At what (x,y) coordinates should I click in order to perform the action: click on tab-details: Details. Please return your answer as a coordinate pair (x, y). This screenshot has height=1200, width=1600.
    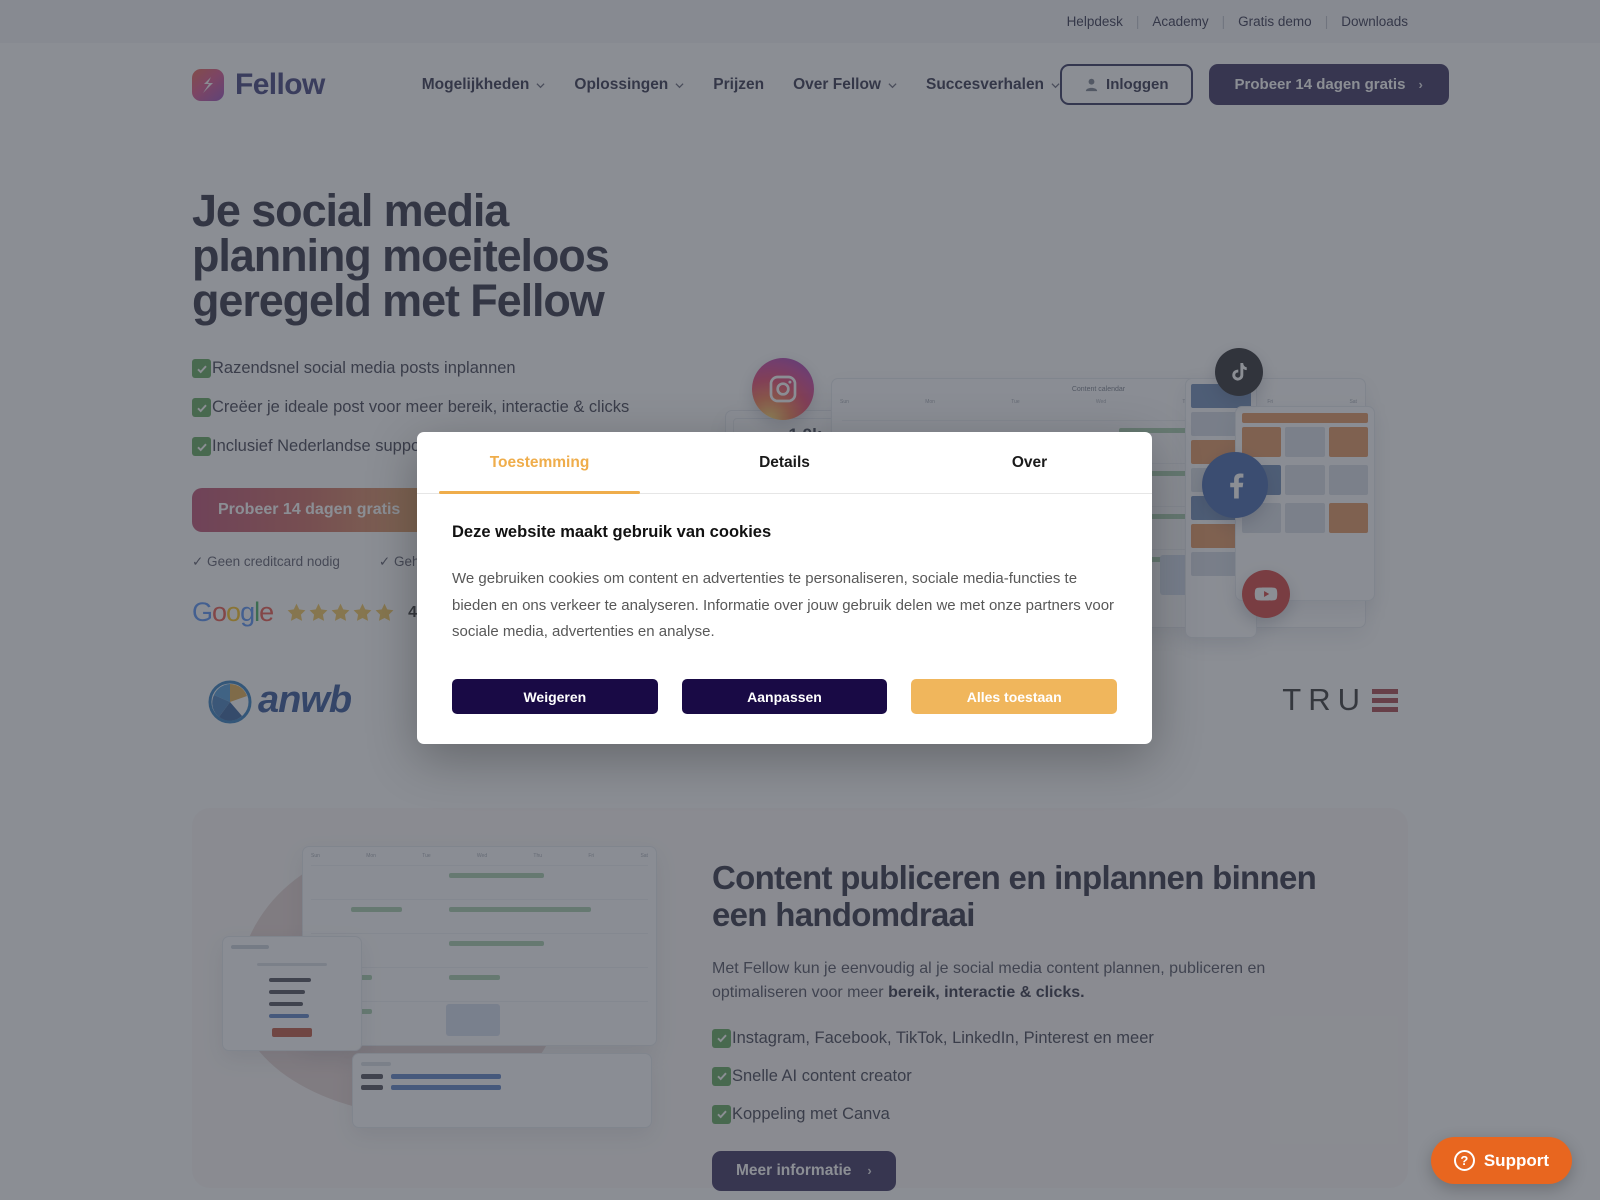
    Looking at the image, I should click on (784, 462).